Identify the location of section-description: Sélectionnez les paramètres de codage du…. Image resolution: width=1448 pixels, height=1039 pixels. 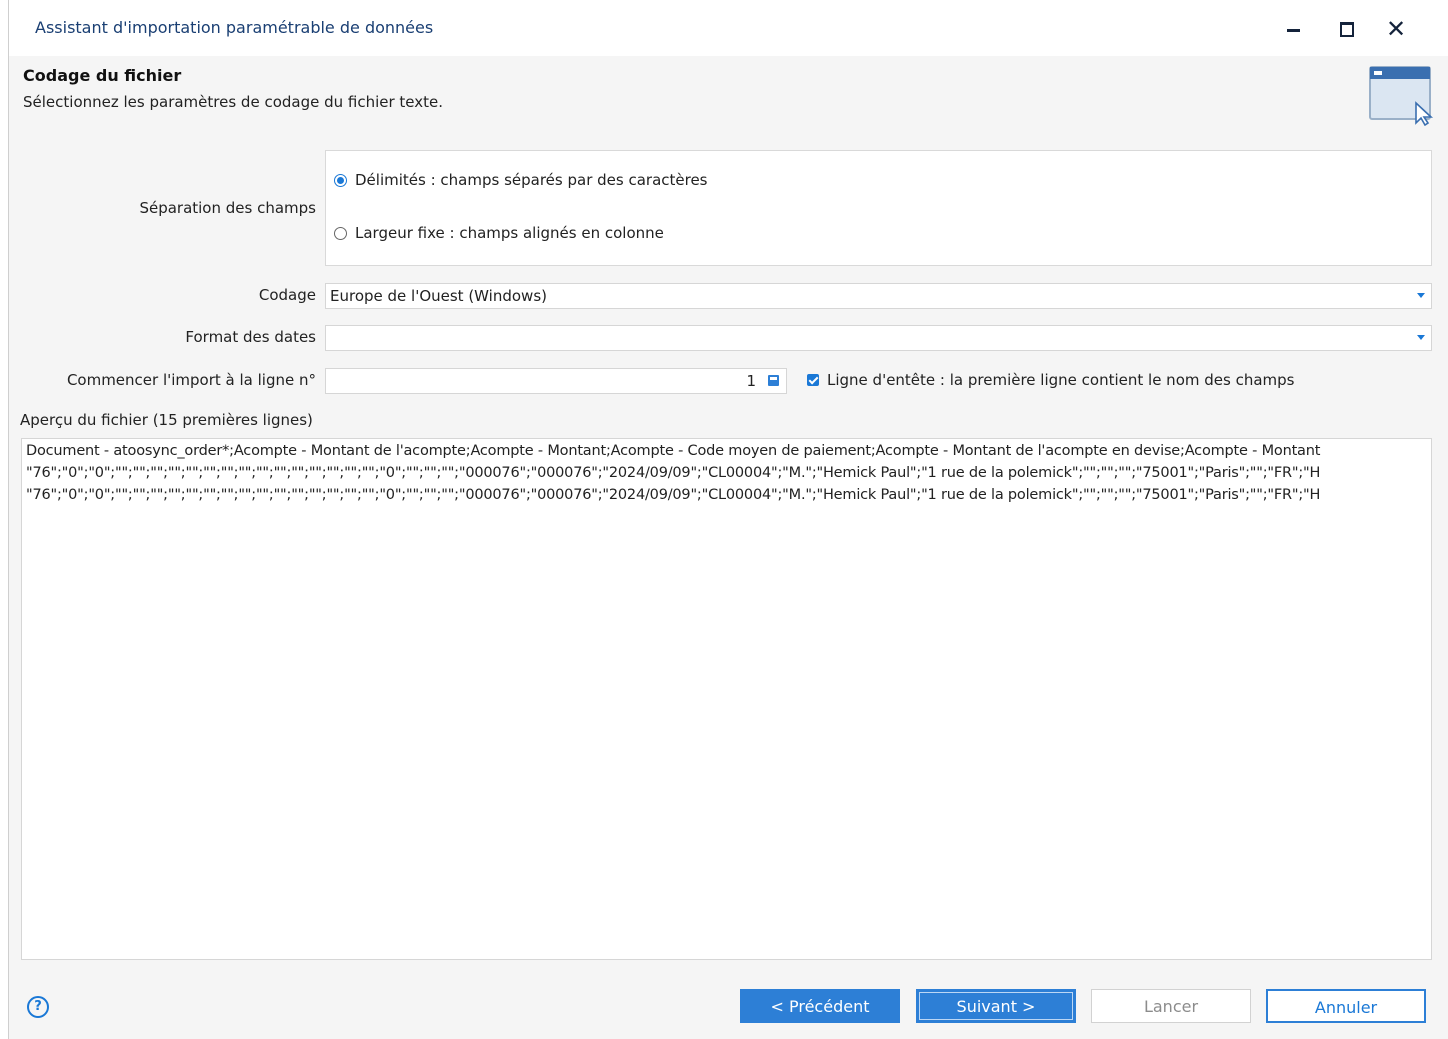
(233, 102).